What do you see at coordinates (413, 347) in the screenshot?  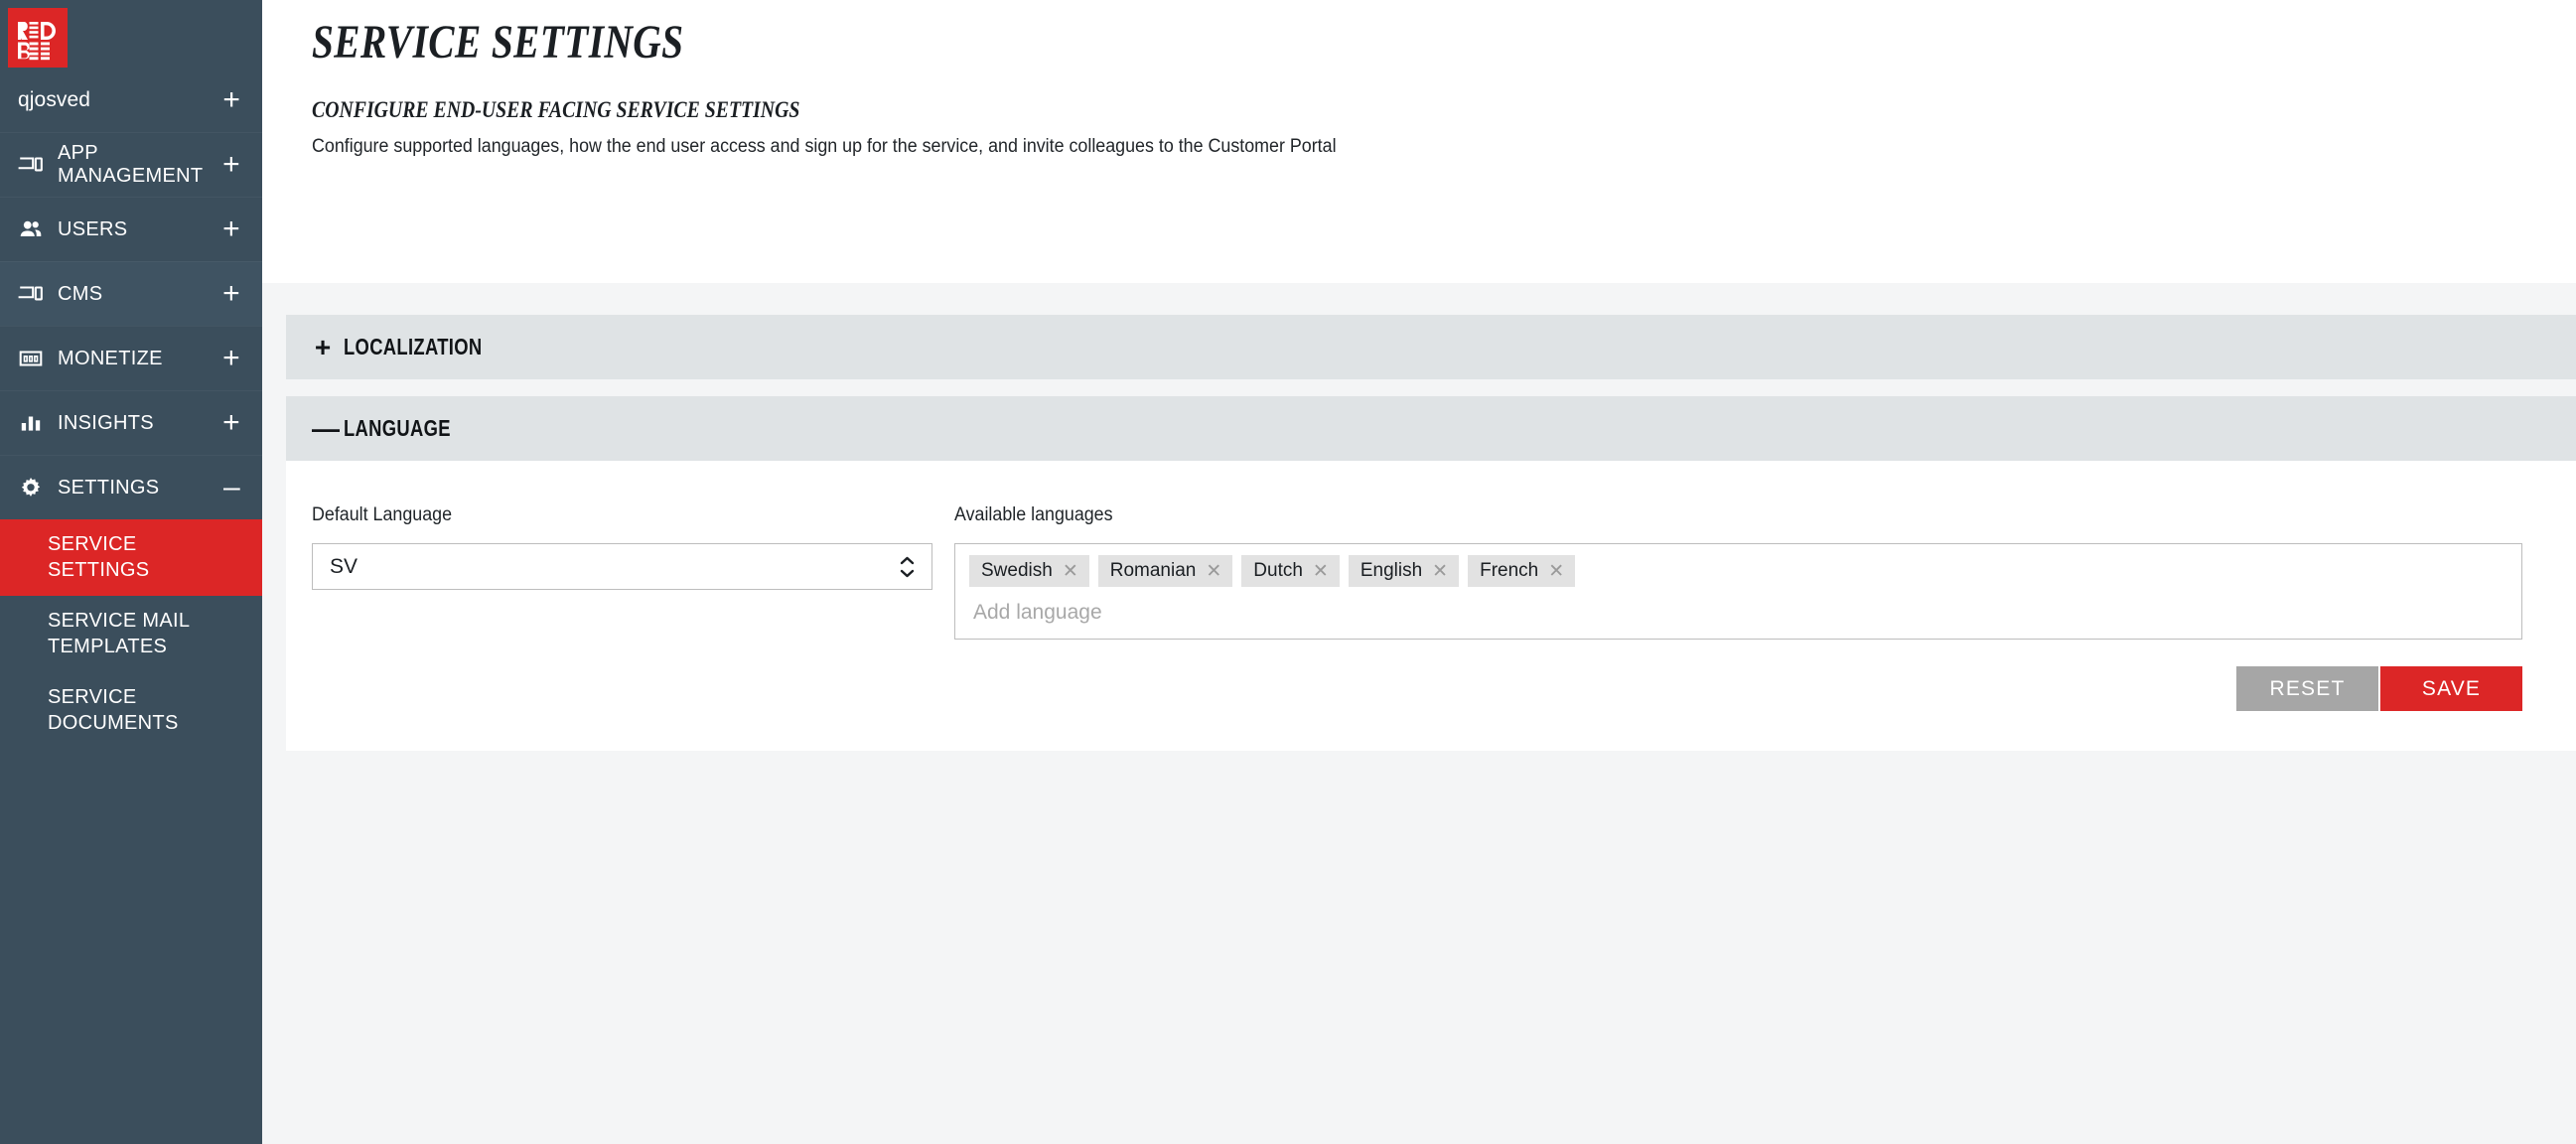 I see `accordion-title-localization: LOCALIZATION` at bounding box center [413, 347].